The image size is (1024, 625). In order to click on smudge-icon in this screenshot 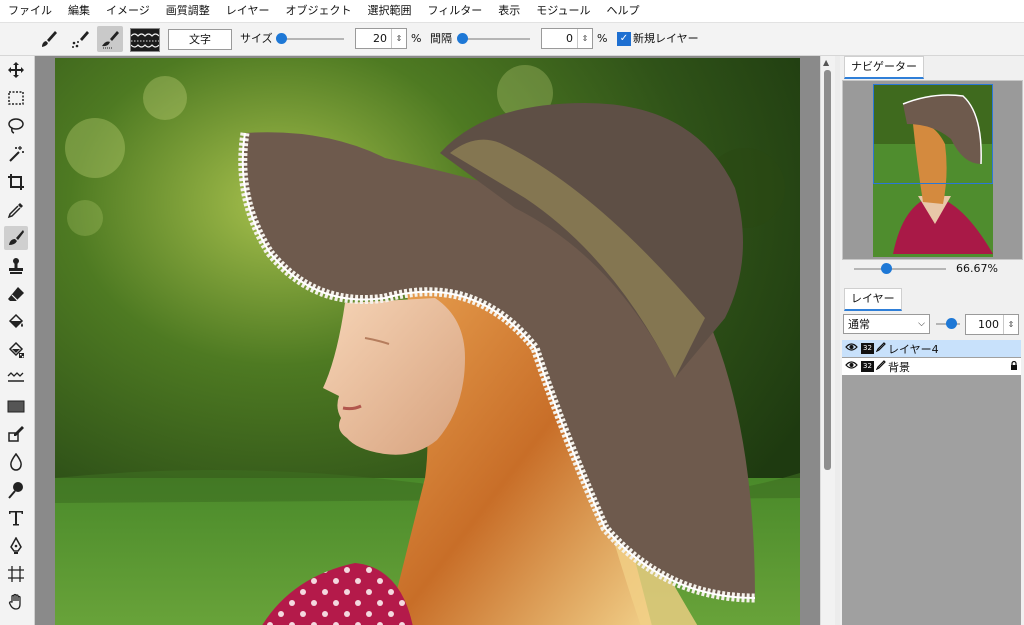, I will do `click(16, 490)`.